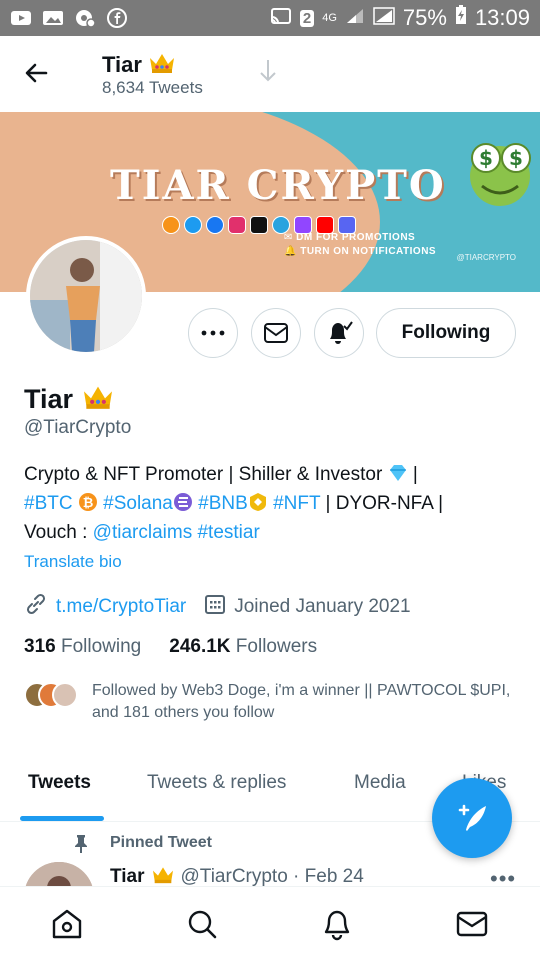 The width and height of the screenshot is (540, 960). I want to click on twitter-icon, so click(193, 225).